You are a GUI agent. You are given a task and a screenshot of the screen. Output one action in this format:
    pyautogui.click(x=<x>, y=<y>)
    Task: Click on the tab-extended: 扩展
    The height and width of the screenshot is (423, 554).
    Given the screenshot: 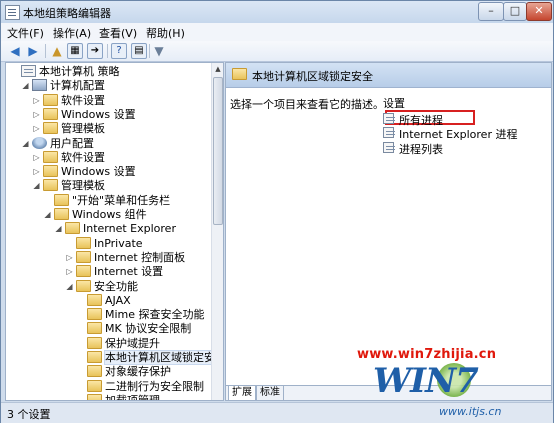 What is the action you would take?
    pyautogui.click(x=242, y=393)
    